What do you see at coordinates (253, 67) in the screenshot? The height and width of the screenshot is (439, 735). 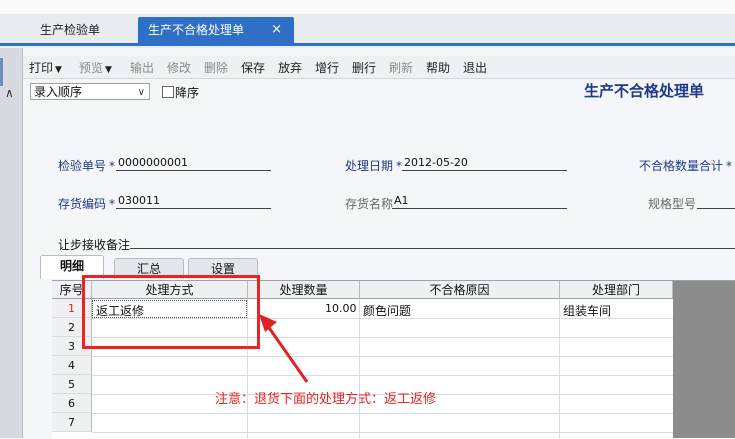 I see `save-button: 保存` at bounding box center [253, 67].